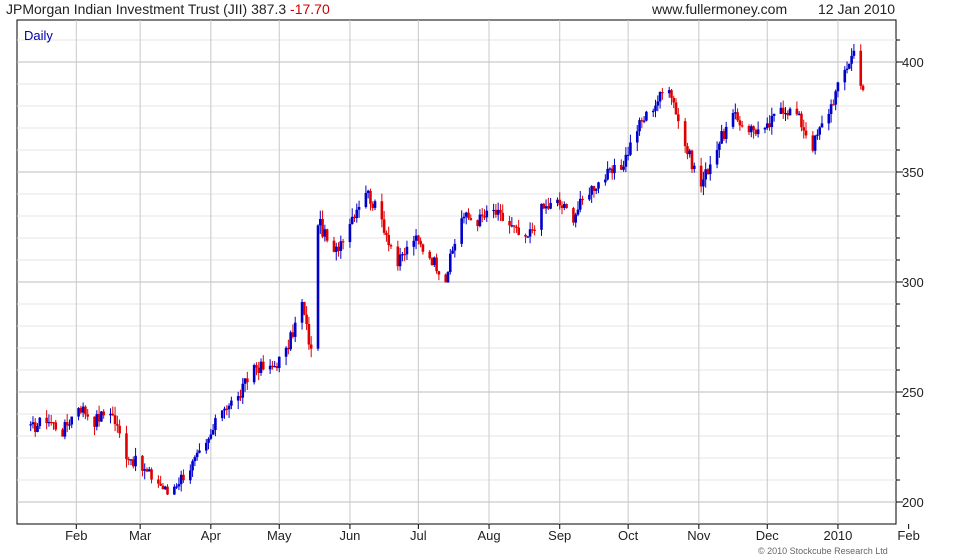  What do you see at coordinates (837, 535) in the screenshot?
I see `x-tick-label: 2010` at bounding box center [837, 535].